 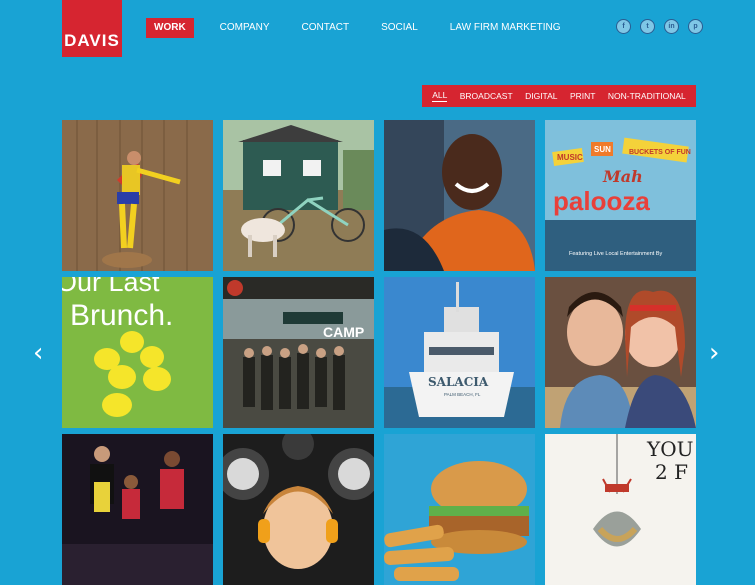 I want to click on goat-and-bike-image, so click(x=298, y=195).